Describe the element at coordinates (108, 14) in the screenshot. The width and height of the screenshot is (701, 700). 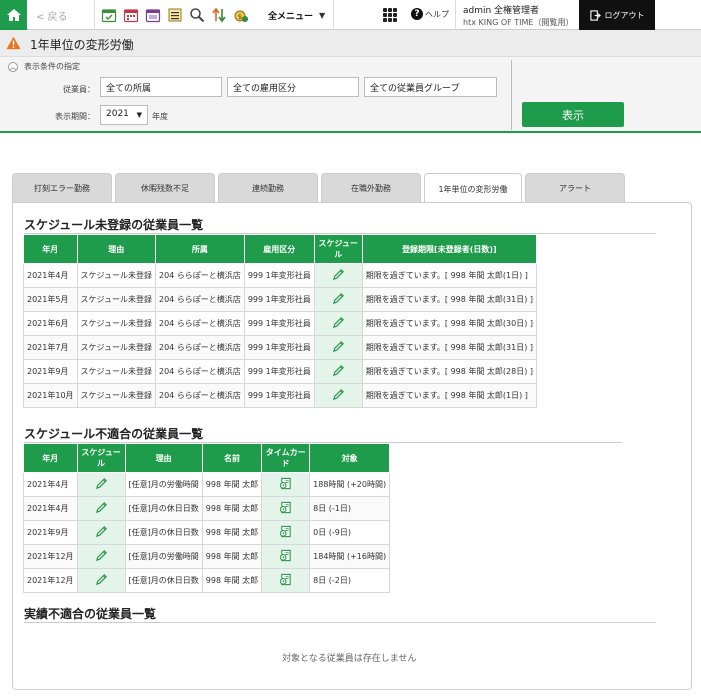
I see `calendar-check-icon` at that location.